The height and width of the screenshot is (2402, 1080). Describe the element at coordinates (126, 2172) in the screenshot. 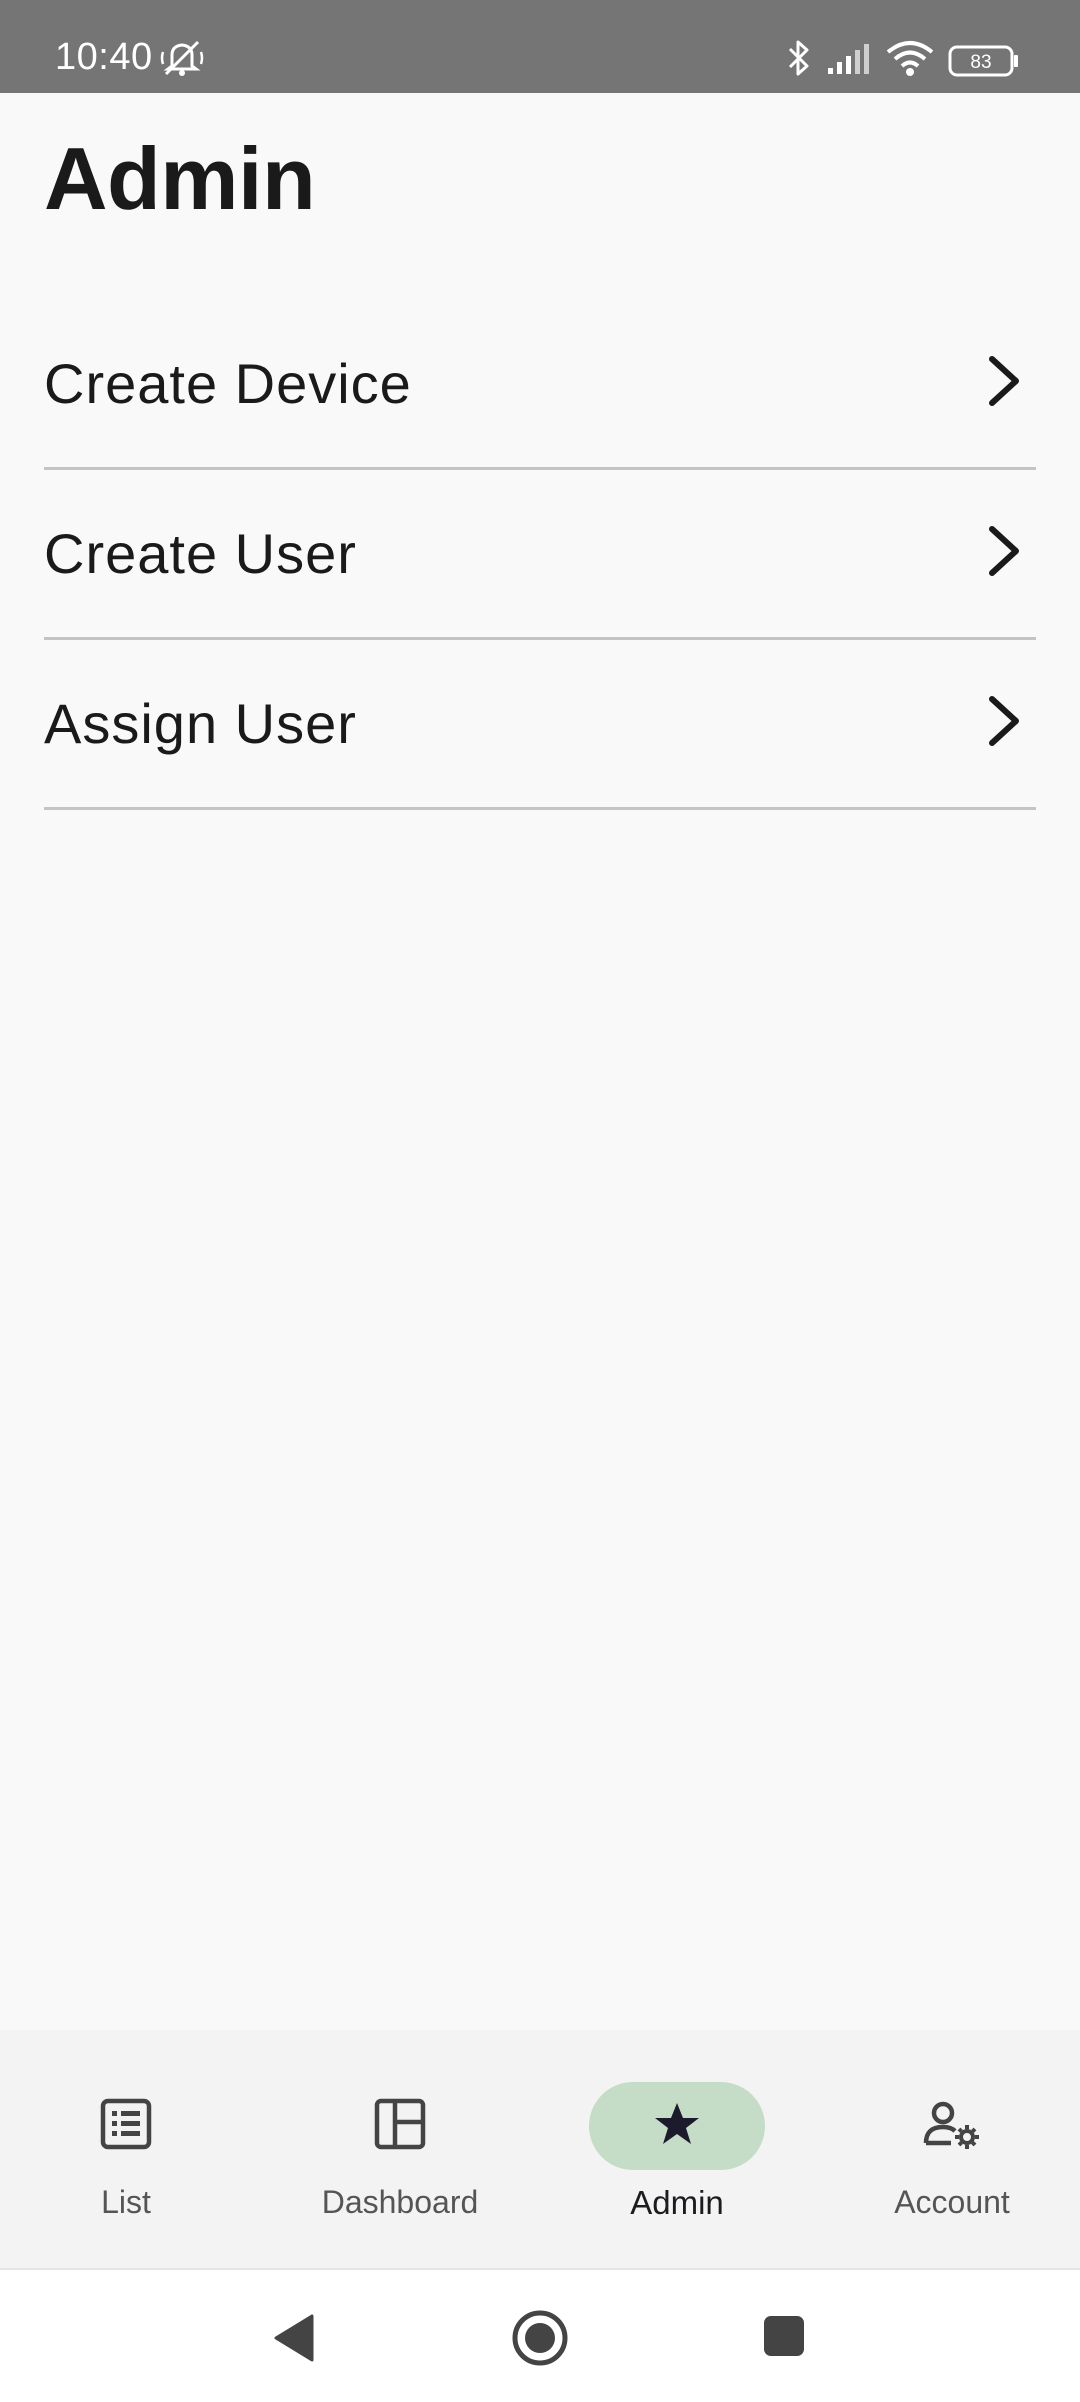

I see `nav-item-list: List` at that location.